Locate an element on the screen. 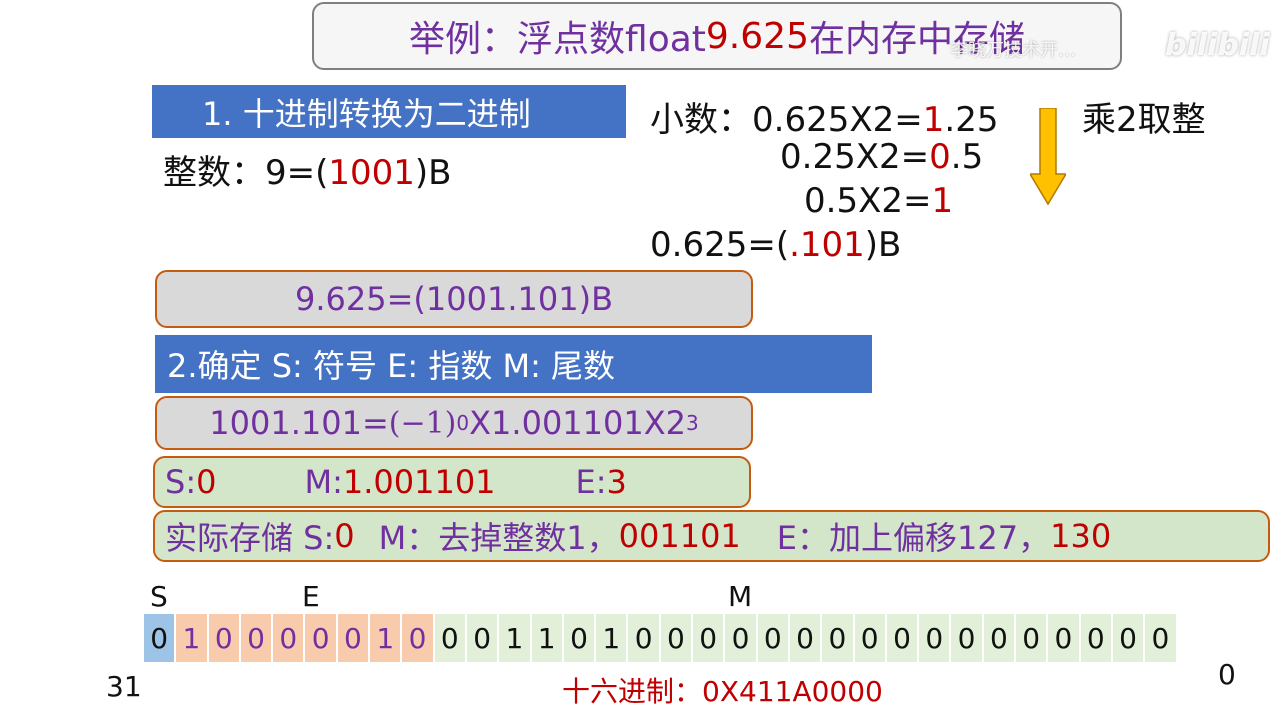  field-label-s: S is located at coordinates (159, 596).